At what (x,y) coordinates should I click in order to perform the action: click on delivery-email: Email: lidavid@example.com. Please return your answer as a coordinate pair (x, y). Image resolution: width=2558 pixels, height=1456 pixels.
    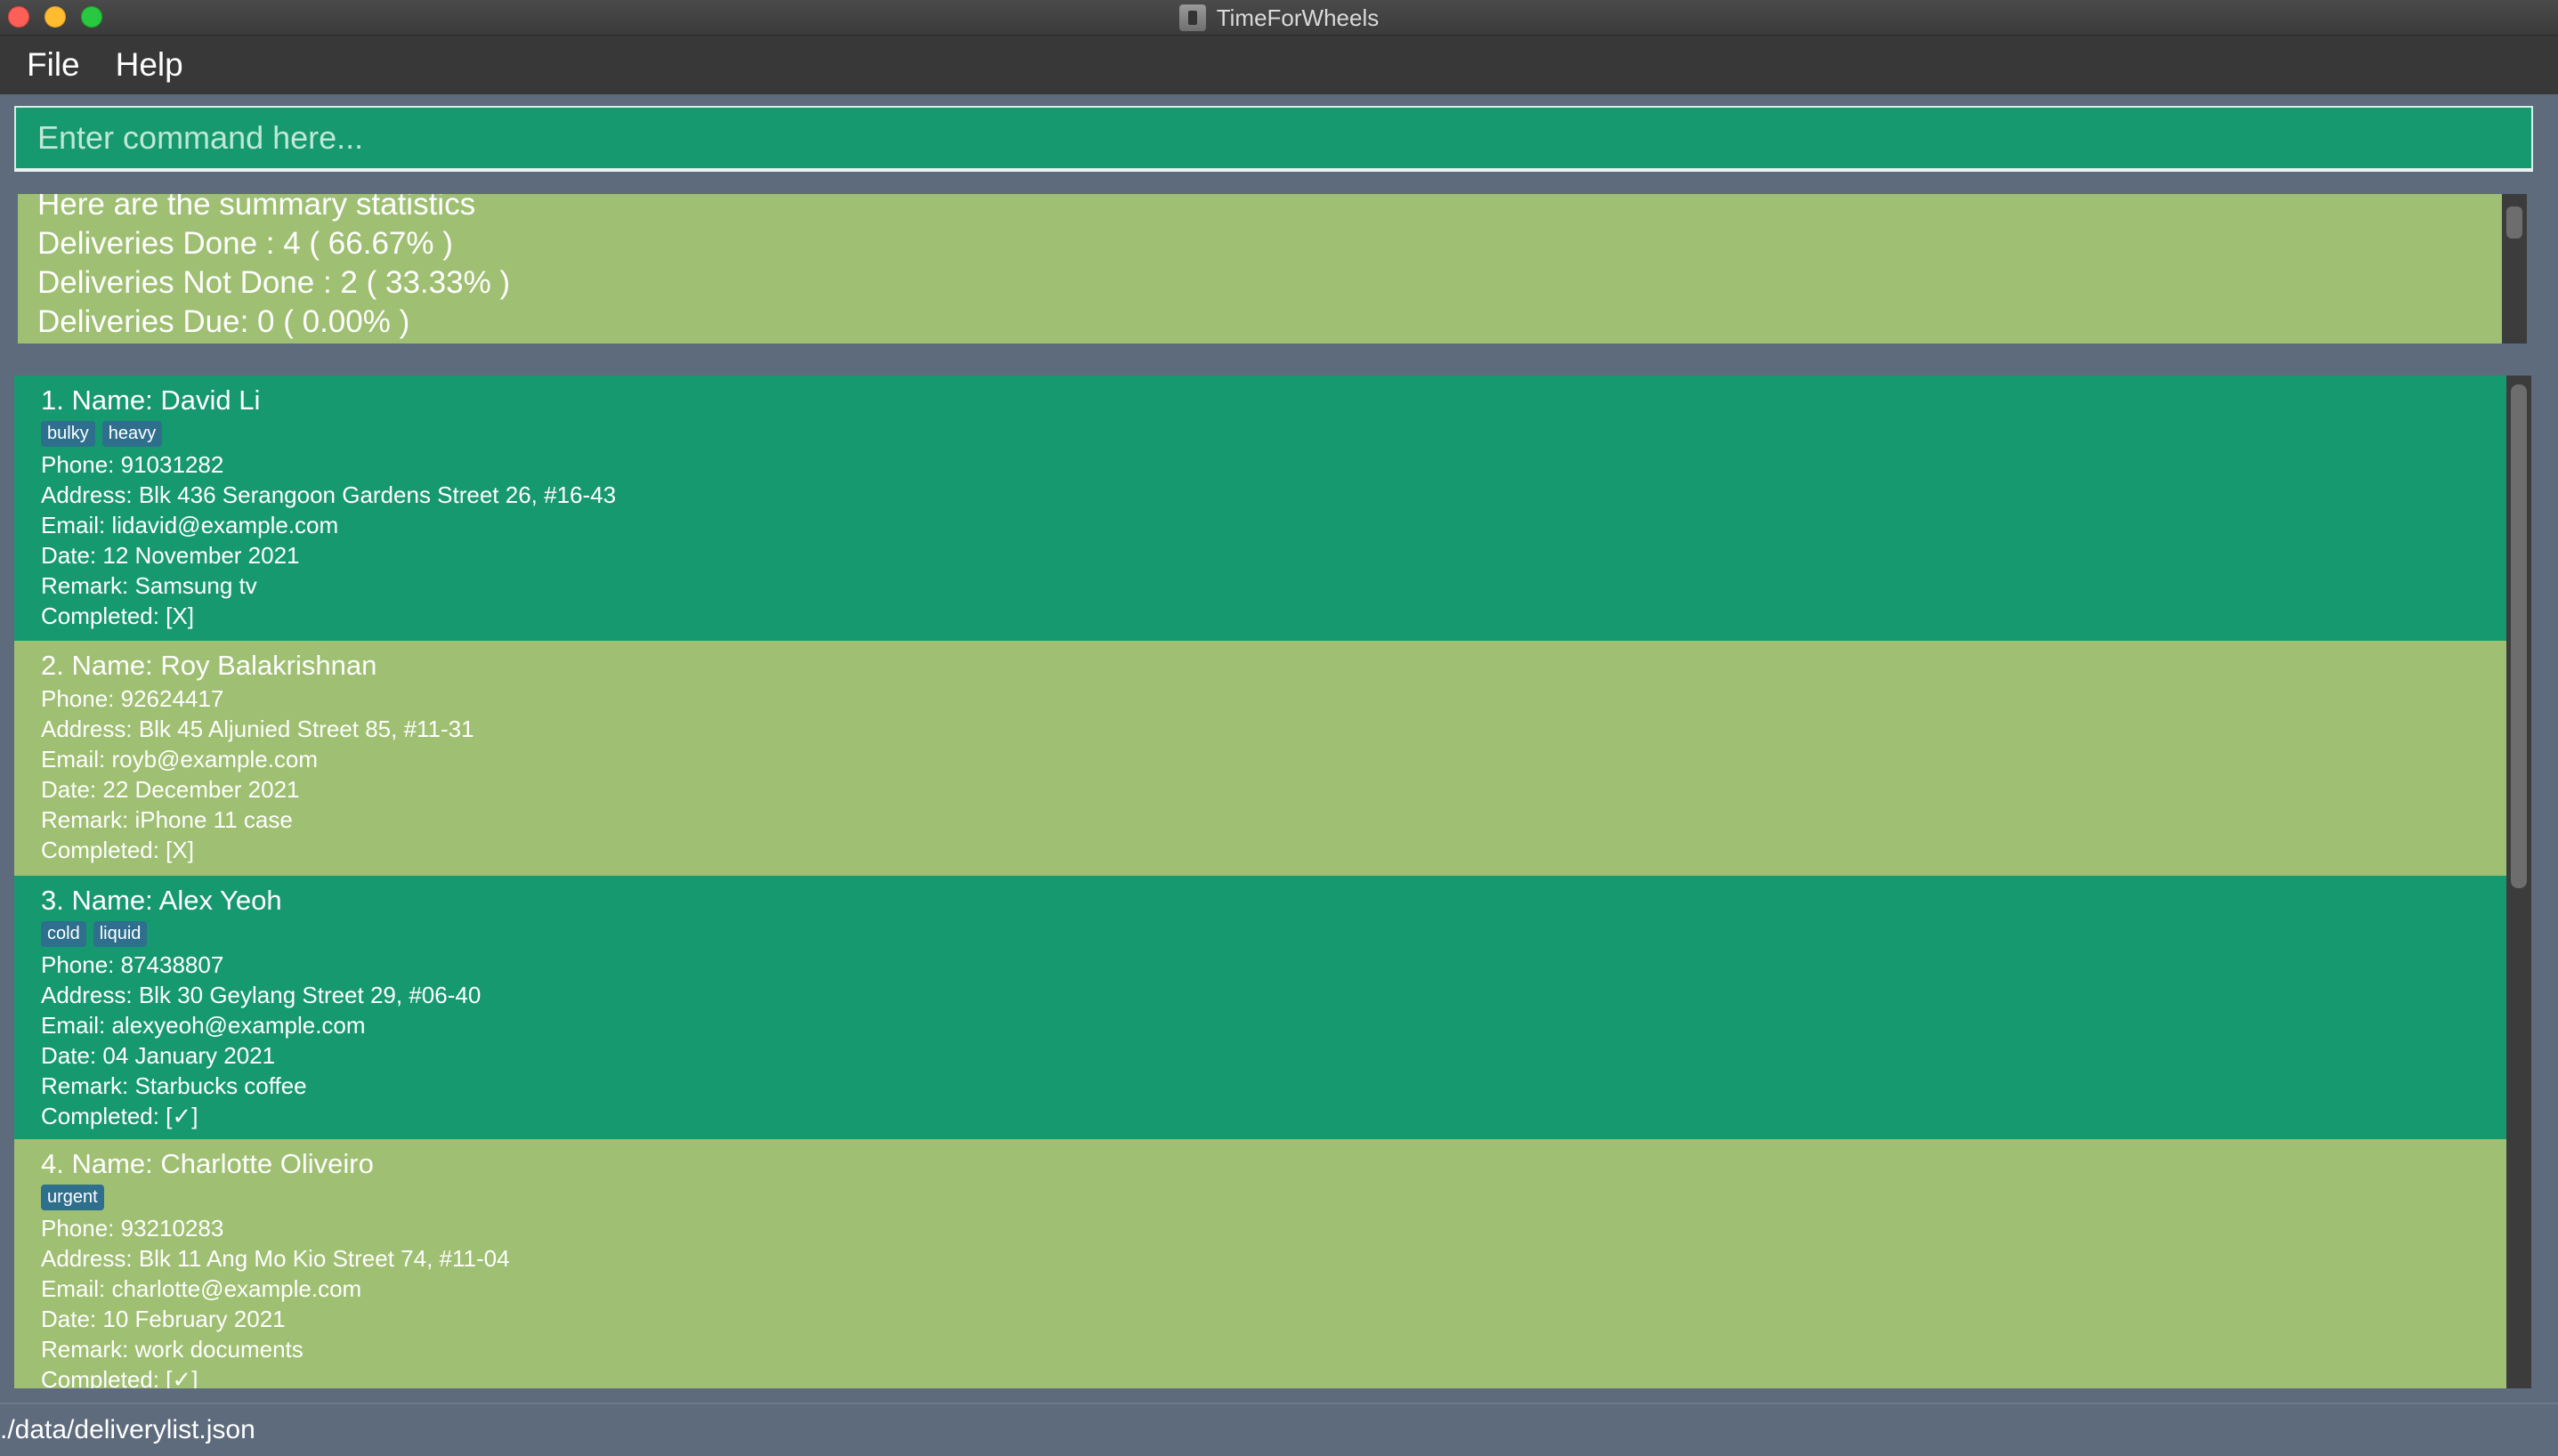
    Looking at the image, I should click on (190, 525).